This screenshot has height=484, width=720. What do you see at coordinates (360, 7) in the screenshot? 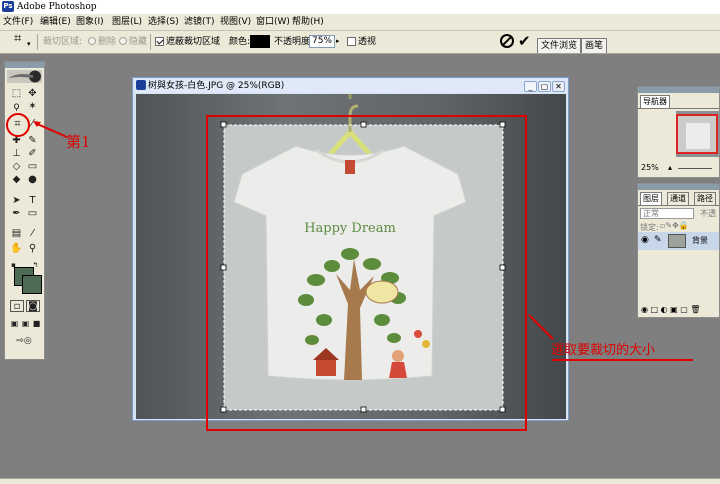
I see `app-title-bar: Ps Adobe Photoshop` at bounding box center [360, 7].